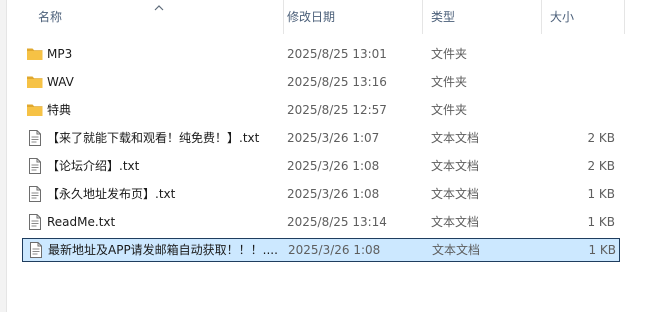  I want to click on column-header-type: 类型, so click(482, 17).